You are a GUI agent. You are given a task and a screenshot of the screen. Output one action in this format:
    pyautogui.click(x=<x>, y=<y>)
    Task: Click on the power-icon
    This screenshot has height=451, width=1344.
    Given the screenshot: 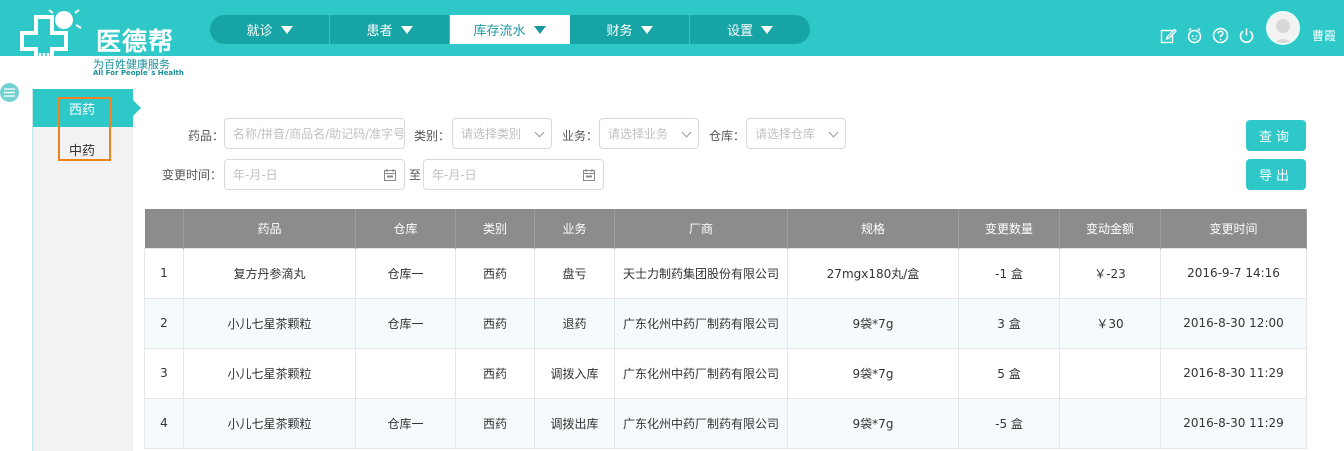 What is the action you would take?
    pyautogui.click(x=1246, y=35)
    